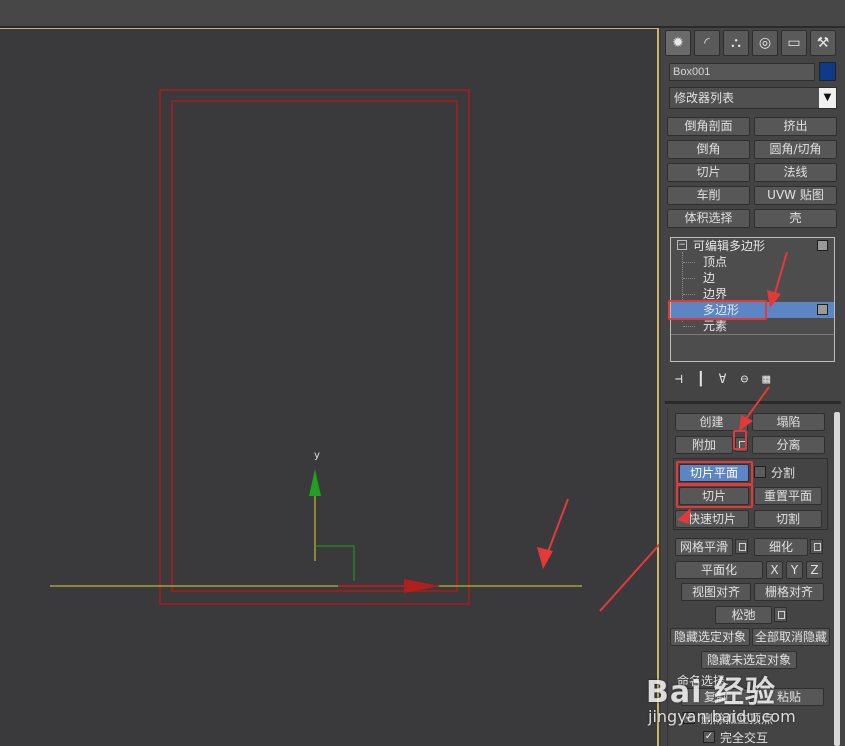 This screenshot has width=845, height=746. I want to click on tessellate-settings-icon, so click(816, 546).